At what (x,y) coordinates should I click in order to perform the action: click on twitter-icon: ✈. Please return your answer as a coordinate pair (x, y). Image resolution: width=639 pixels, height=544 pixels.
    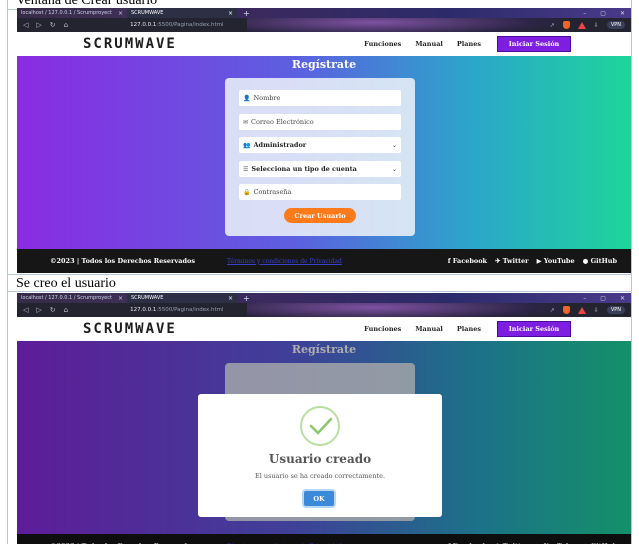
    Looking at the image, I should click on (499, 261).